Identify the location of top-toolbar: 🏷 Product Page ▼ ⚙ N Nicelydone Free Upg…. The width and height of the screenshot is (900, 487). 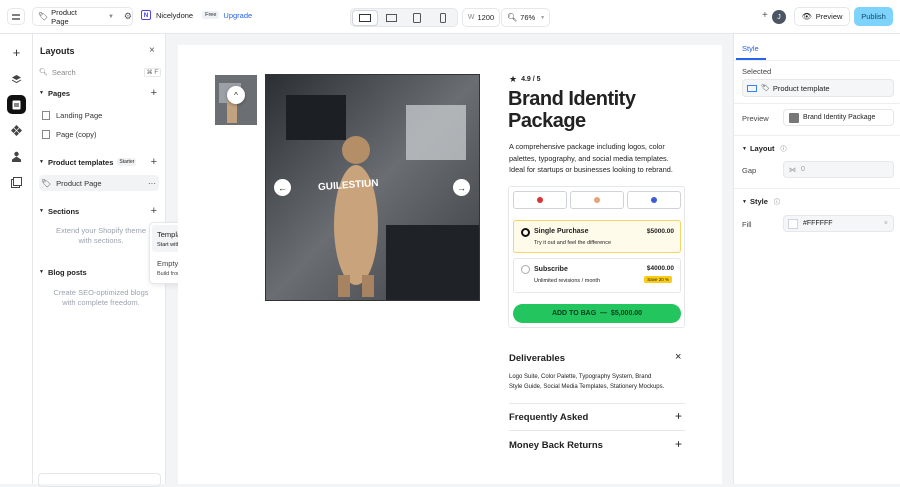
(450, 17).